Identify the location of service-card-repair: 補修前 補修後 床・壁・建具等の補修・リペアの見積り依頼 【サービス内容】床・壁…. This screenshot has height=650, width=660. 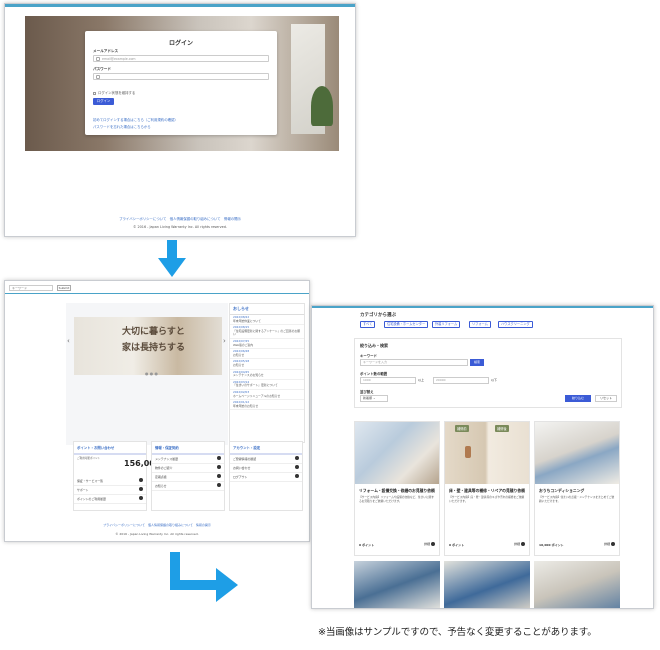
(487, 488).